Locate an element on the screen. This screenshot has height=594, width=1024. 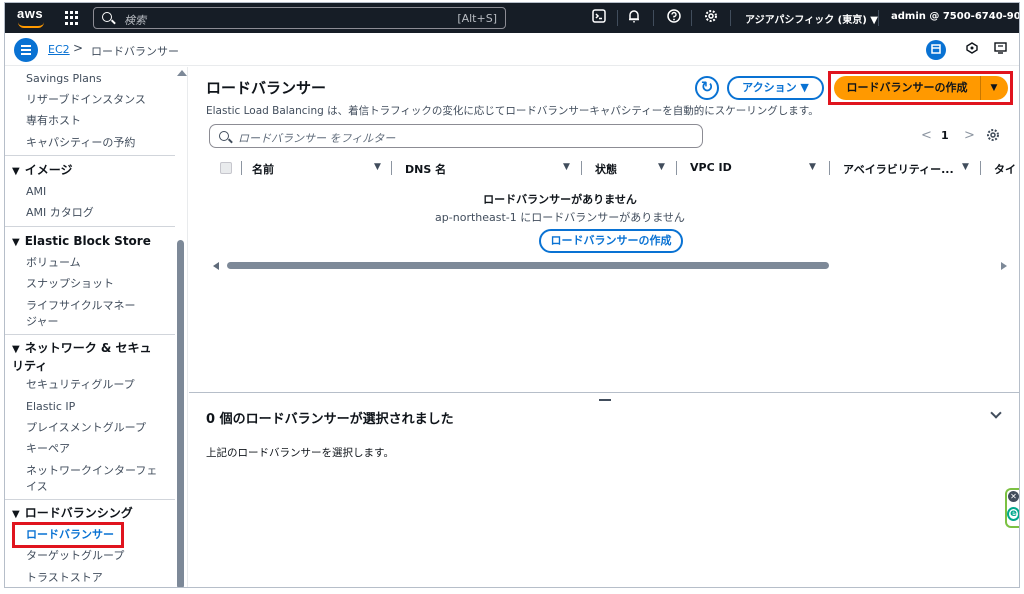
sidebar-section-network-security: ▼ ネットワーク & セキュリティ is located at coordinates (82, 357).